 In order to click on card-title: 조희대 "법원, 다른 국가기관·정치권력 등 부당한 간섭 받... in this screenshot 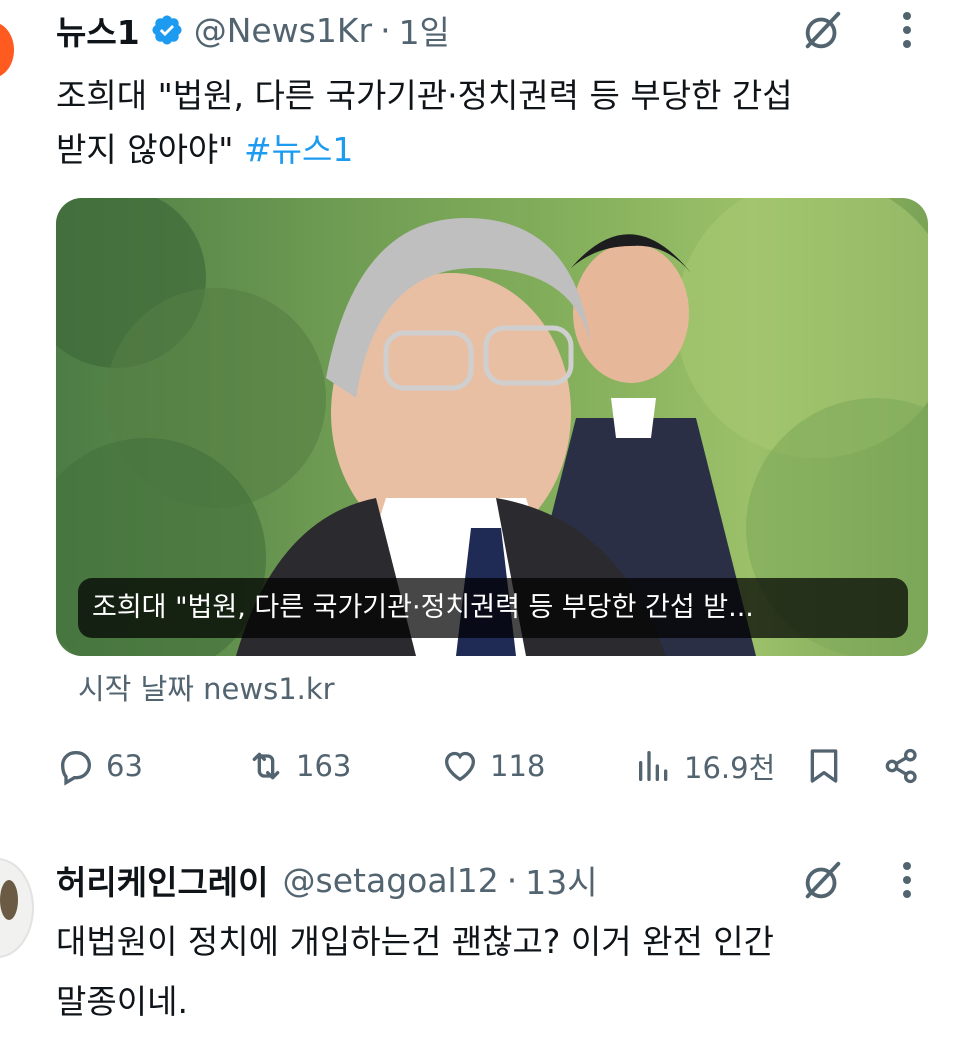, I will do `click(493, 608)`.